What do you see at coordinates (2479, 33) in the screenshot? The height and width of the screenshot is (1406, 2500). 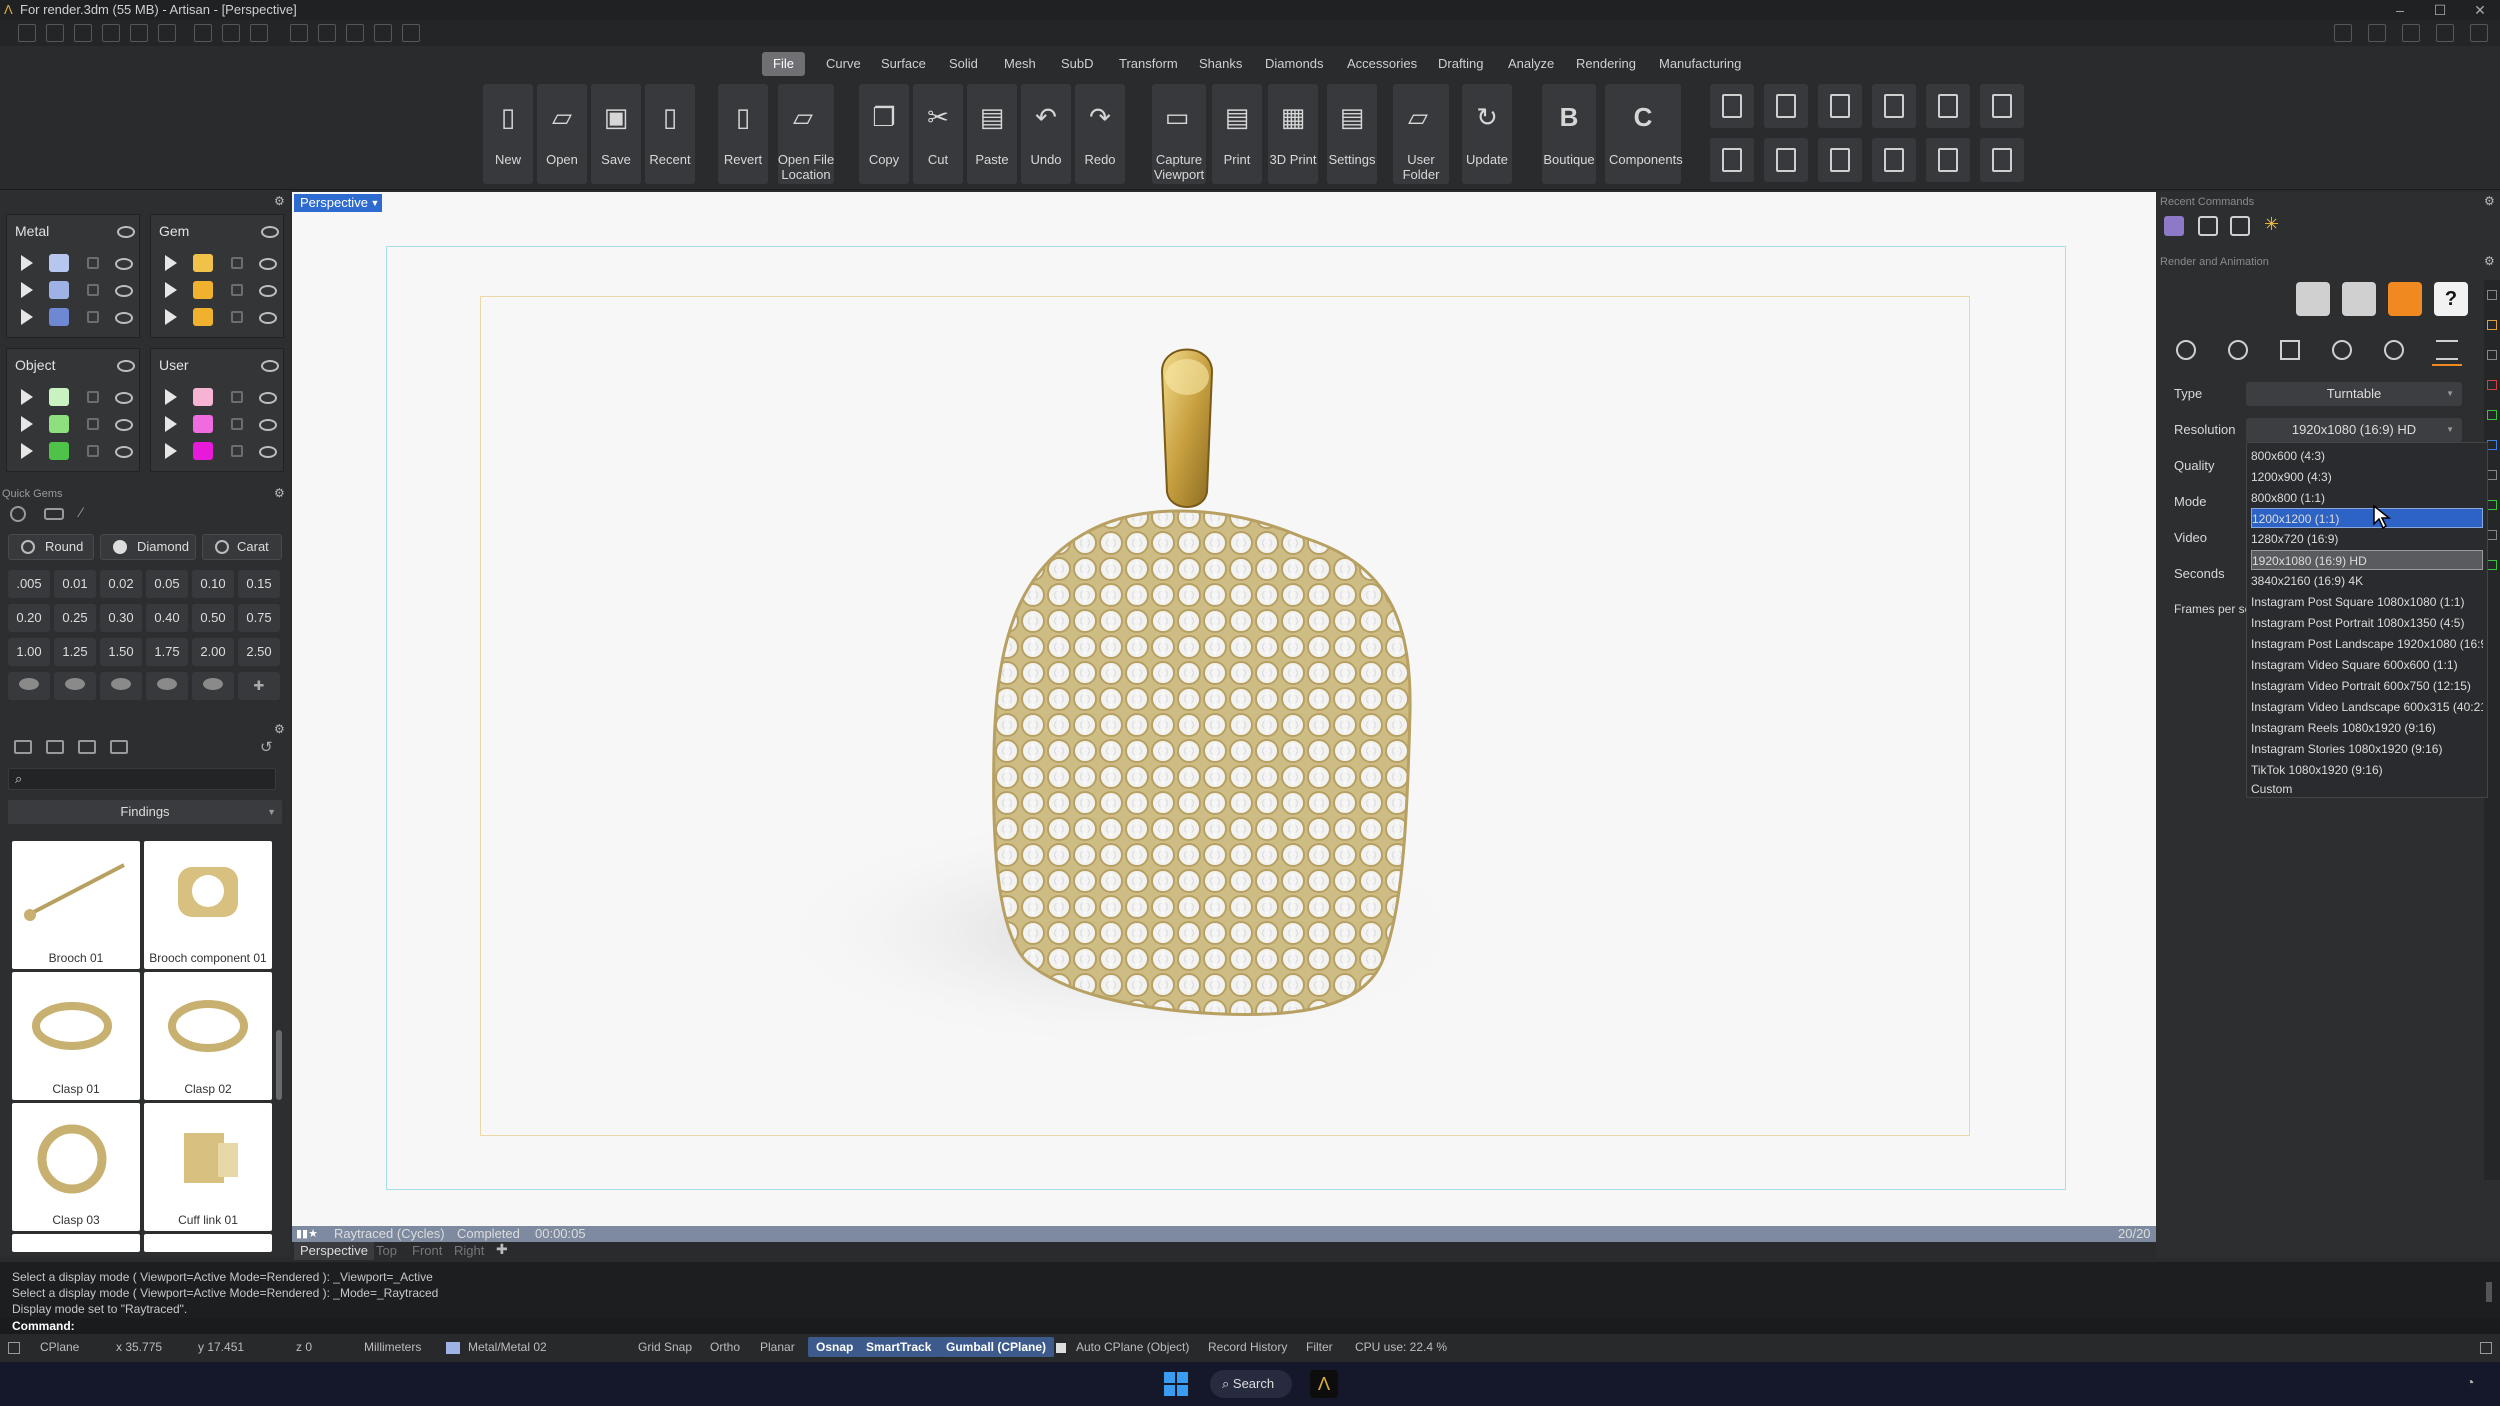 I see `settings-icon` at bounding box center [2479, 33].